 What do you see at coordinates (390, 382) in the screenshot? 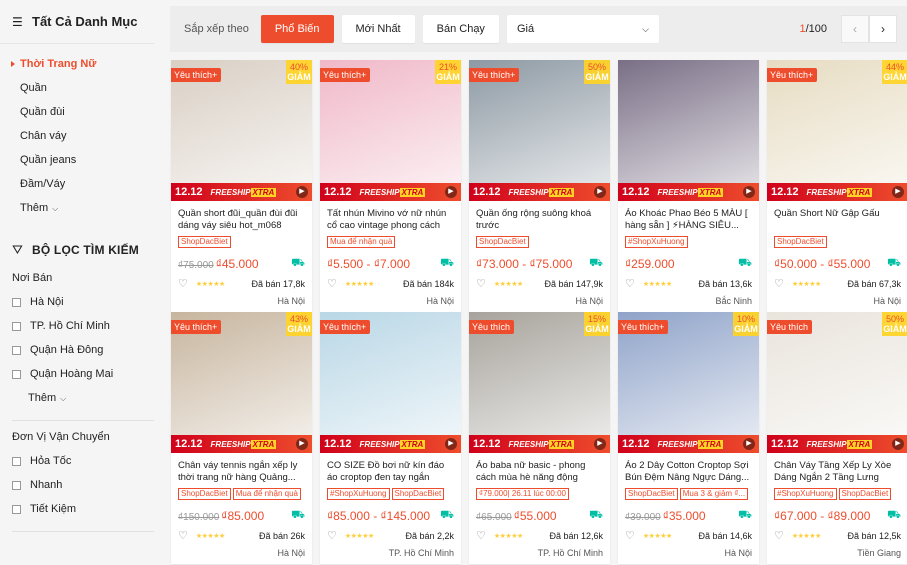
I see `product-image: Yêu thích+ 12.12 FREESHIP XTRA ▶` at bounding box center [390, 382].